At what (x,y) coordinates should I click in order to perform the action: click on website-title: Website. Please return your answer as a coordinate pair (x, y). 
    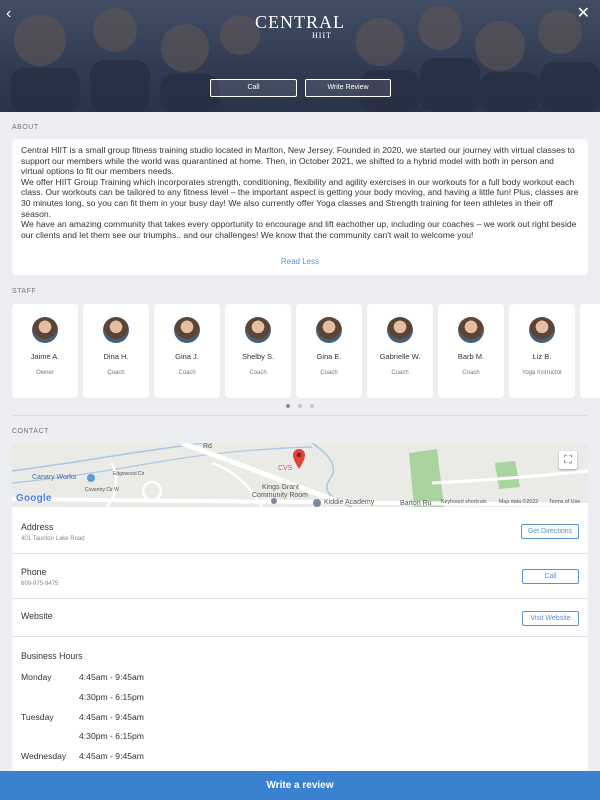
    Looking at the image, I should click on (37, 616).